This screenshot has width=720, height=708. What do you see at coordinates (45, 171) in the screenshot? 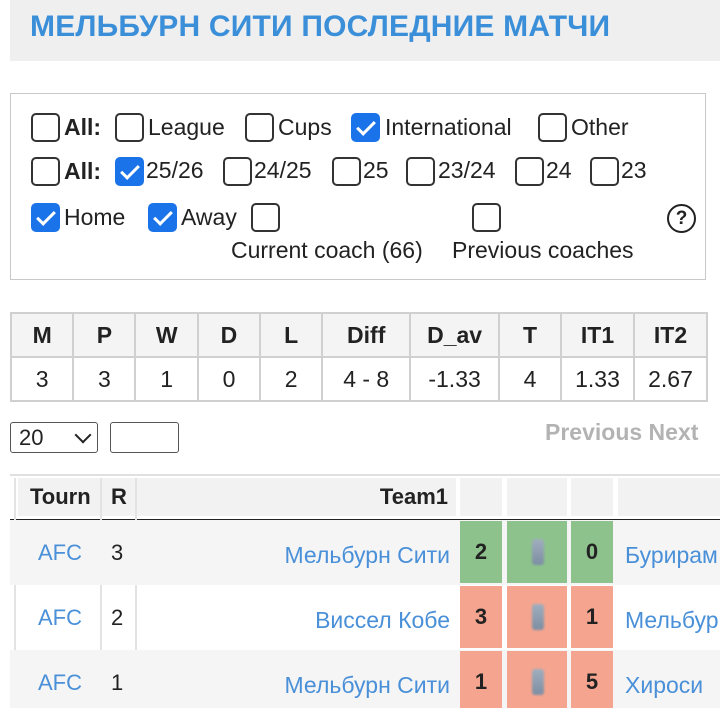
I see `season-all-checkbox` at bounding box center [45, 171].